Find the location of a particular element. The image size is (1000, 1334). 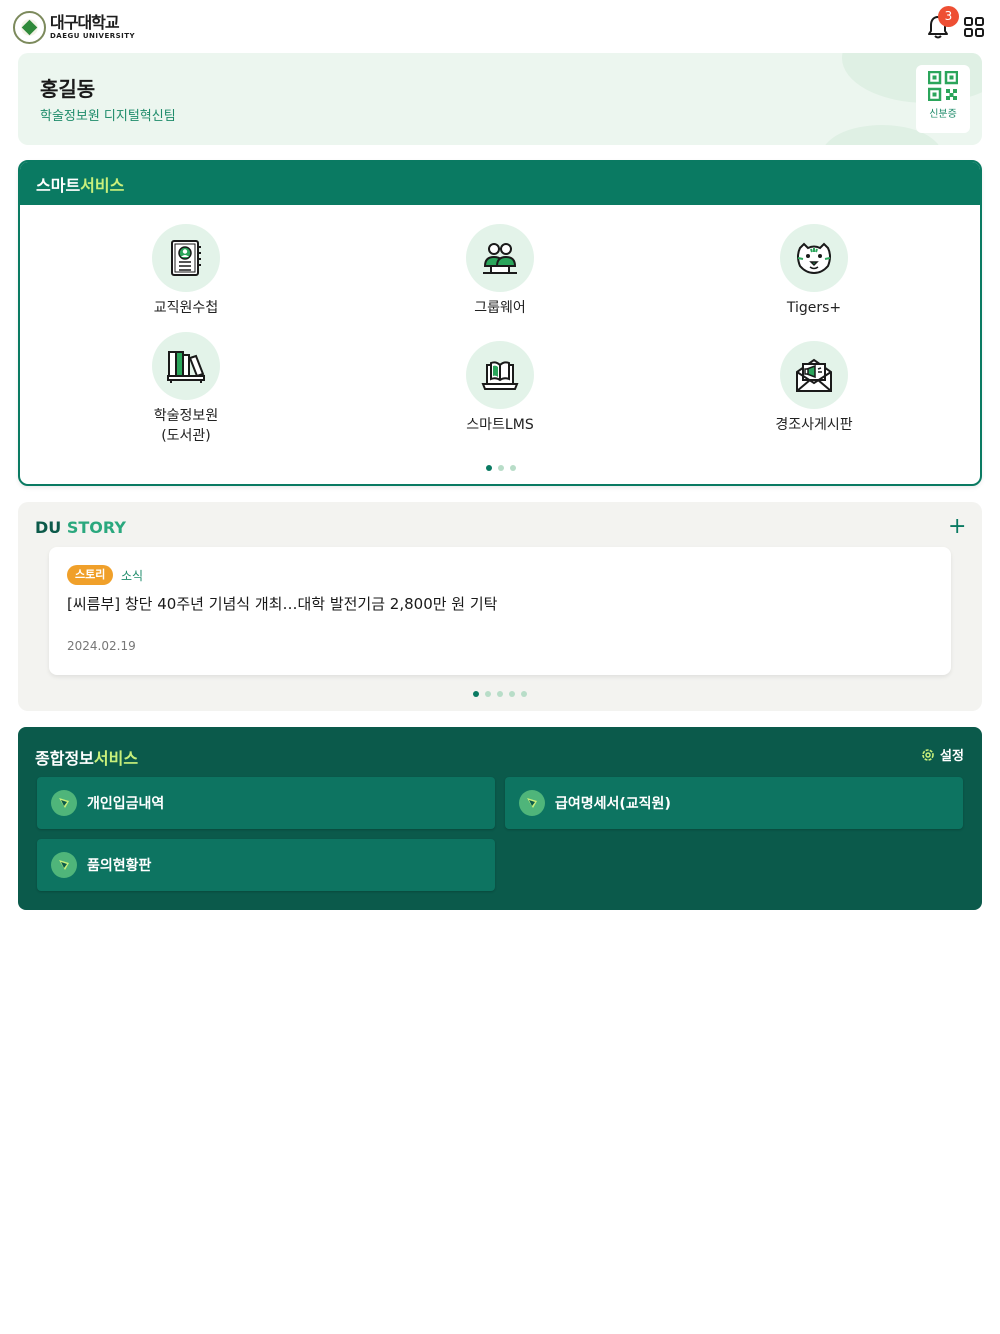

university-logo: 대구대학교 DAEGU UNIVERSITY is located at coordinates (74, 27).